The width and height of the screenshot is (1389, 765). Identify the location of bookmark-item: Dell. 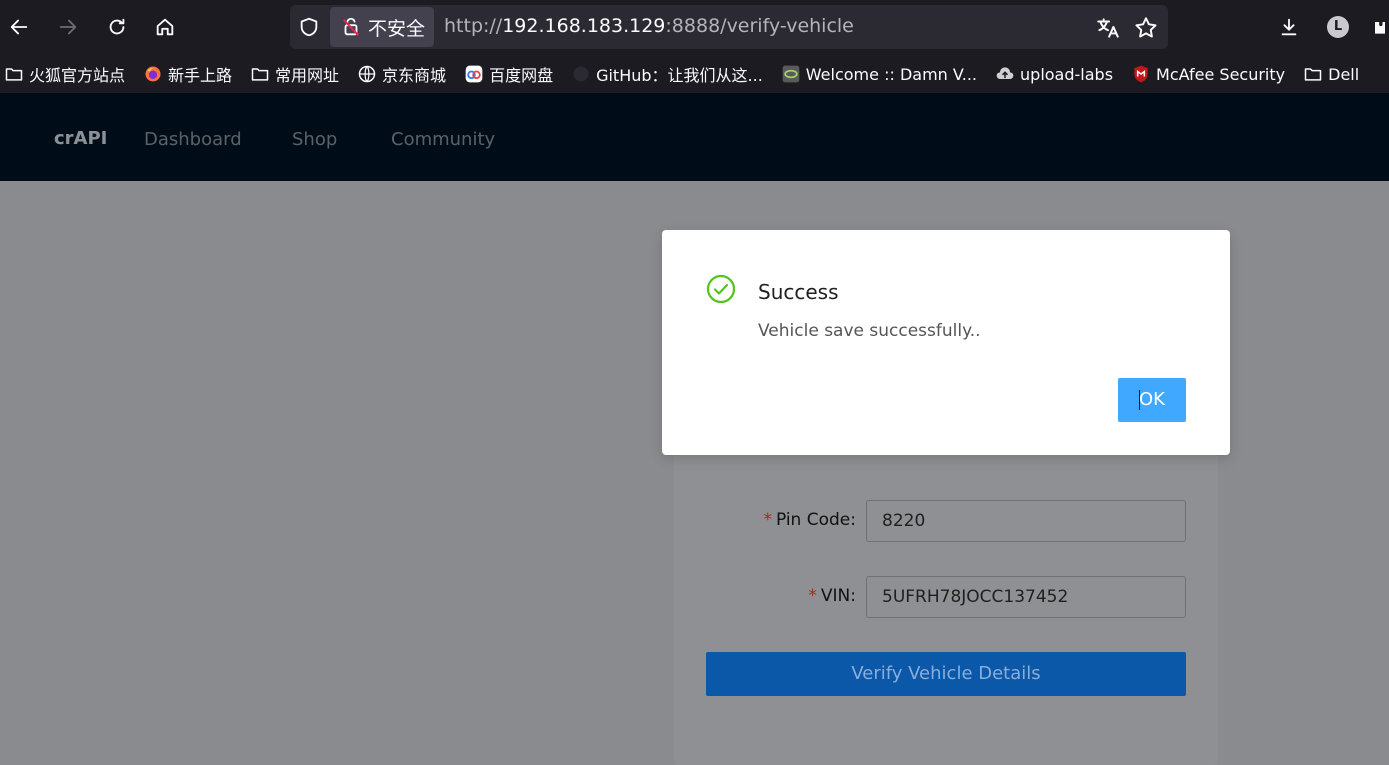
(1331, 74).